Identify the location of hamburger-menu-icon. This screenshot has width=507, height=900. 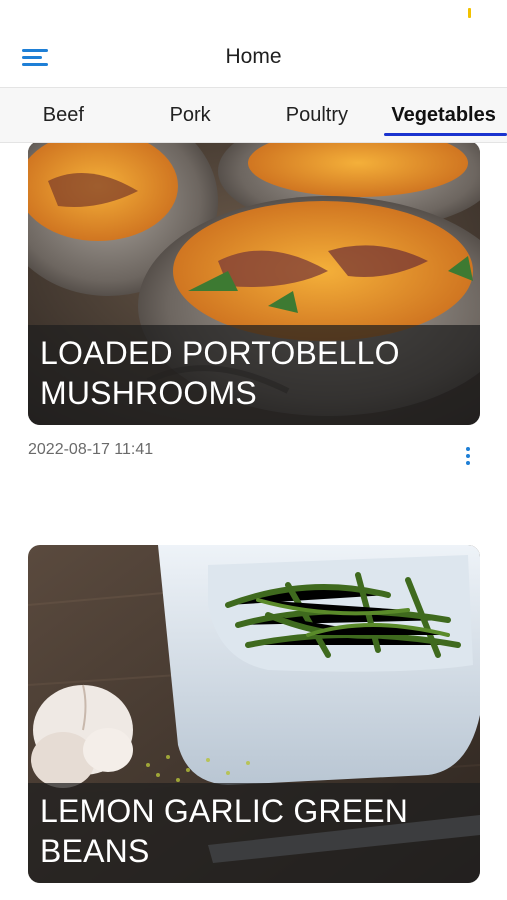
(35, 58).